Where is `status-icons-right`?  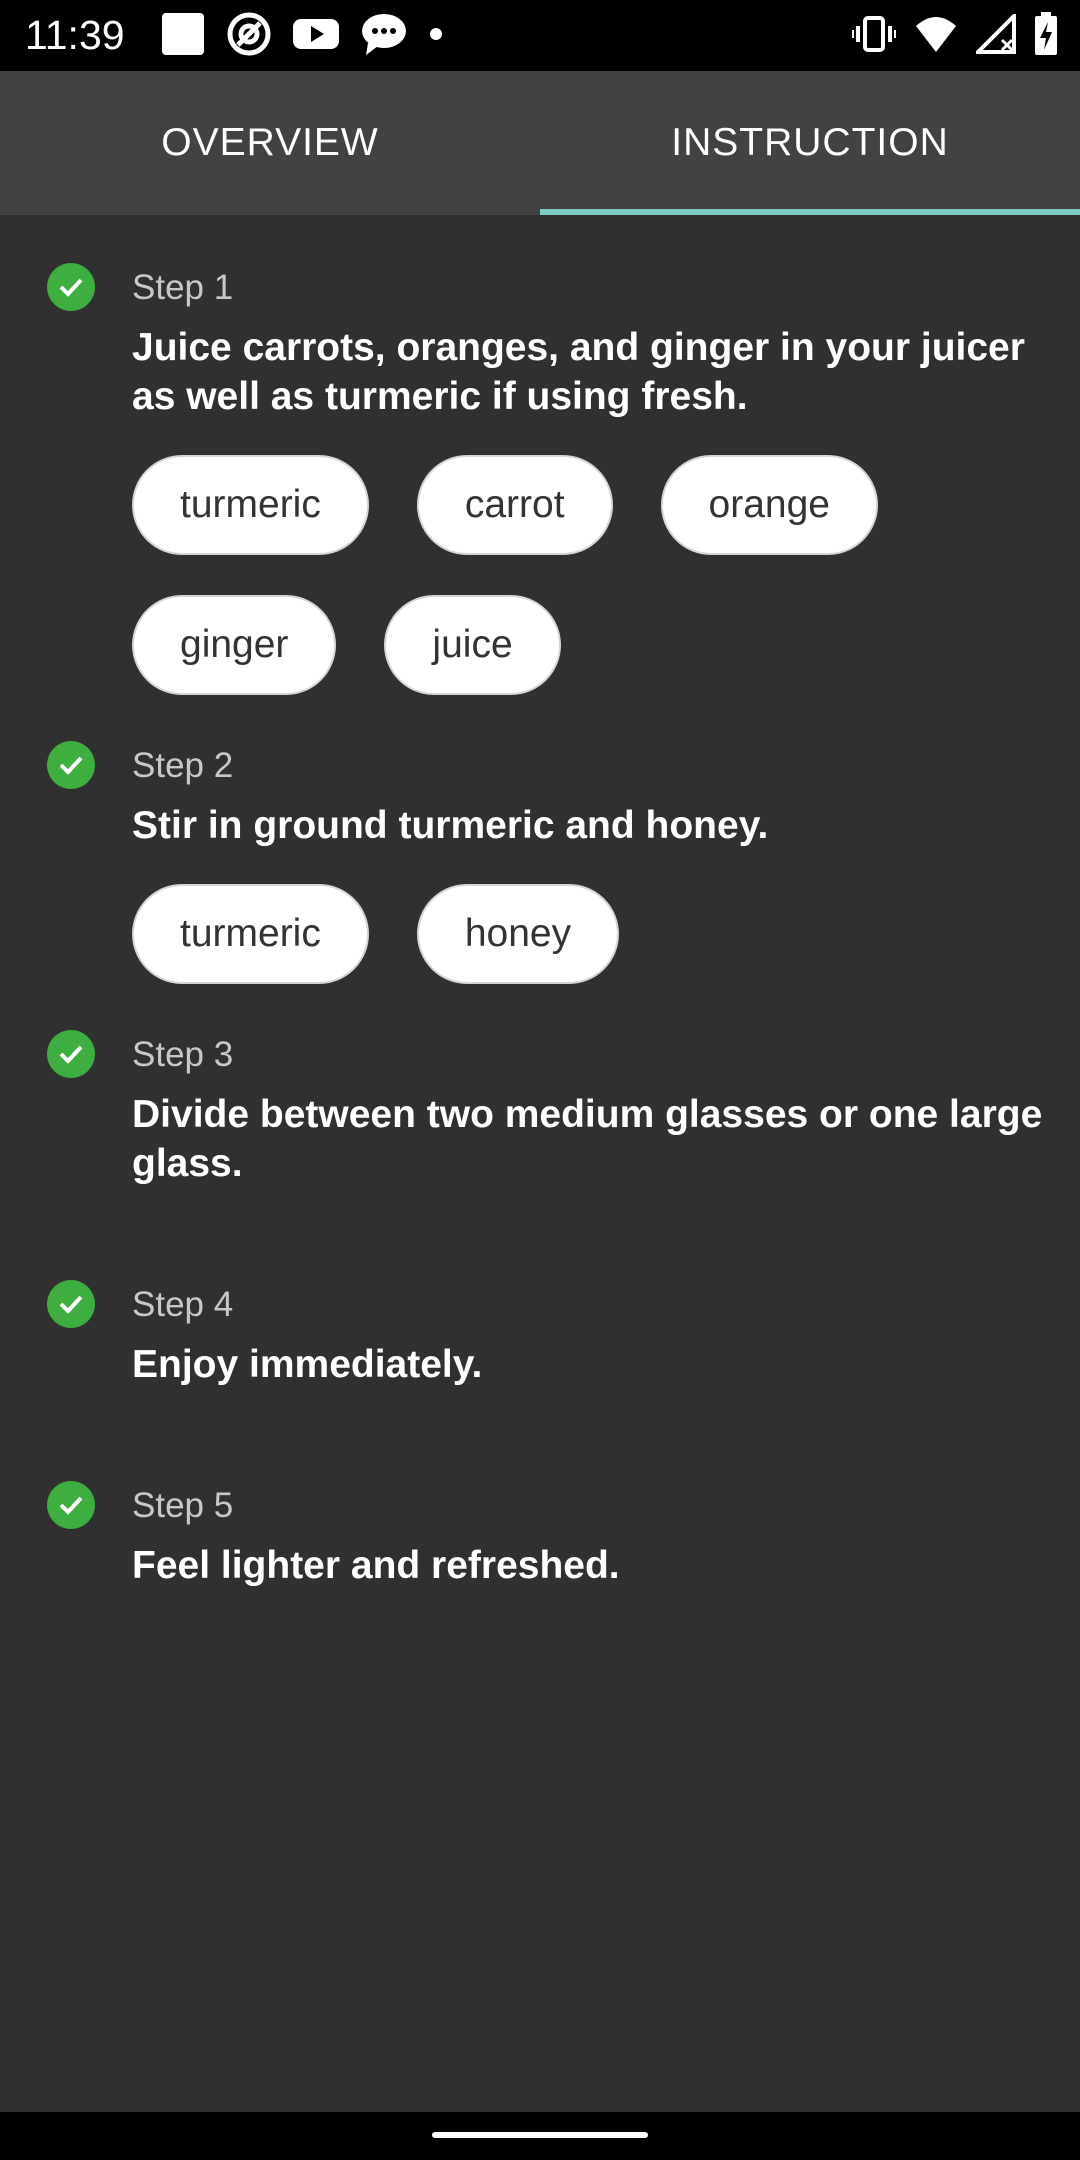
status-icons-right is located at coordinates (946, 35).